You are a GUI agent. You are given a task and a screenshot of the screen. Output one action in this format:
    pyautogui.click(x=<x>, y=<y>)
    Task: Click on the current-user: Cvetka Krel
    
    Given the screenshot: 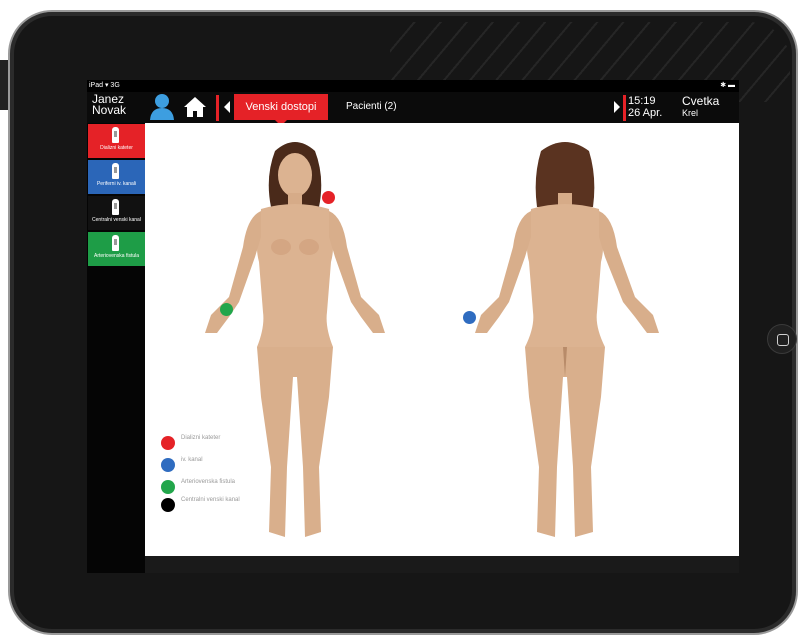 What is the action you would take?
    pyautogui.click(x=701, y=106)
    